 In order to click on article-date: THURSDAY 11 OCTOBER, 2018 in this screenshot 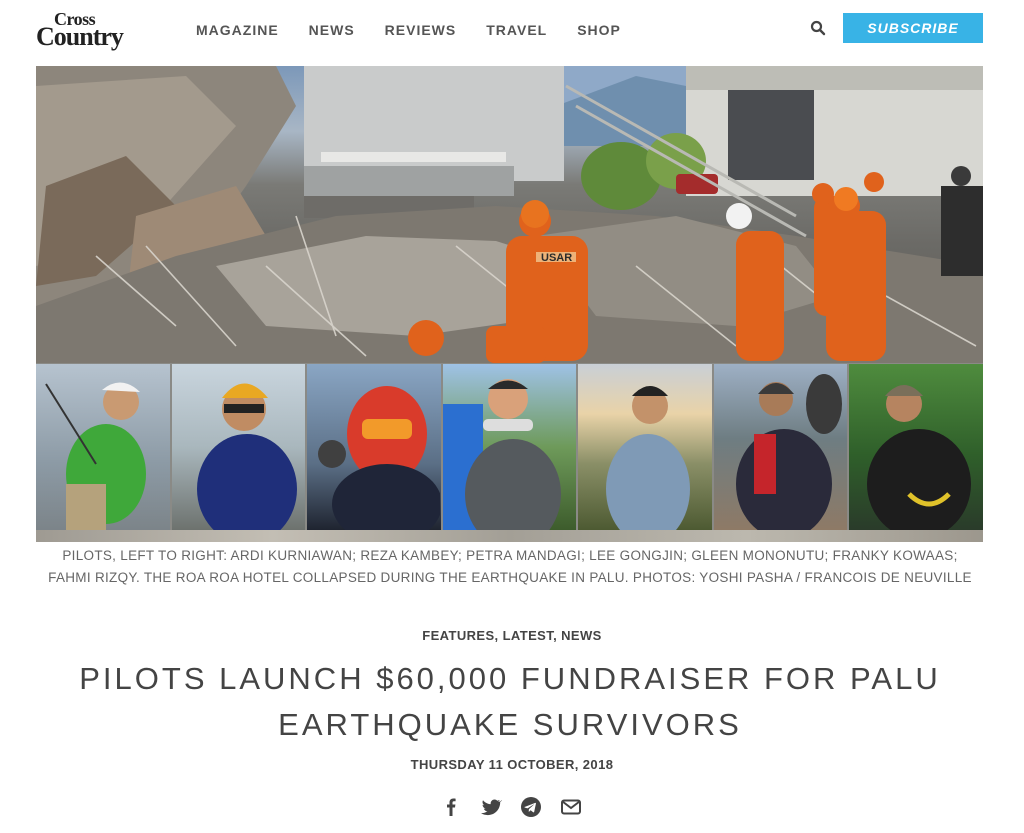, I will do `click(512, 764)`.